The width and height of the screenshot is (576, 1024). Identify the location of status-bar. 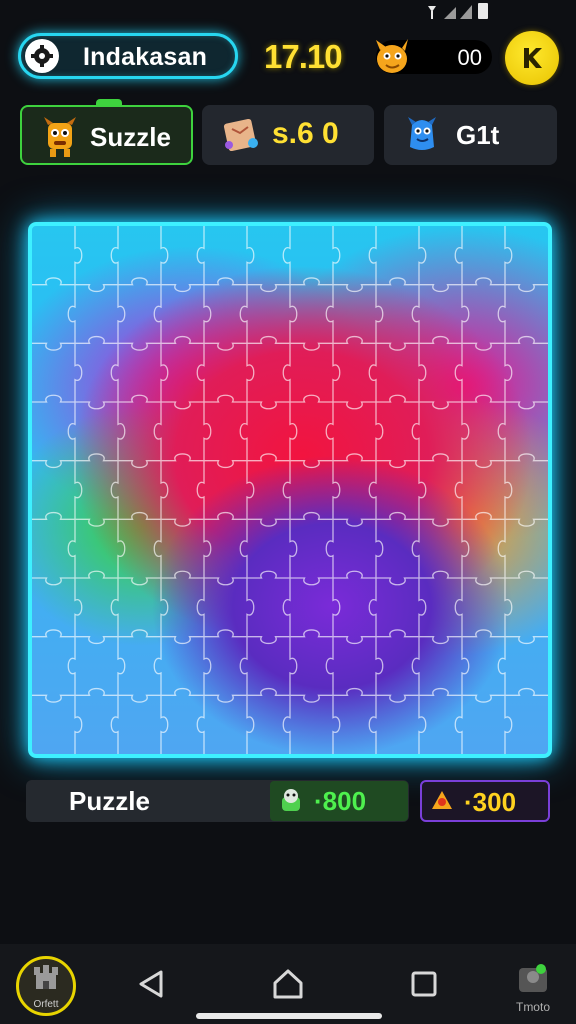
(288, 11).